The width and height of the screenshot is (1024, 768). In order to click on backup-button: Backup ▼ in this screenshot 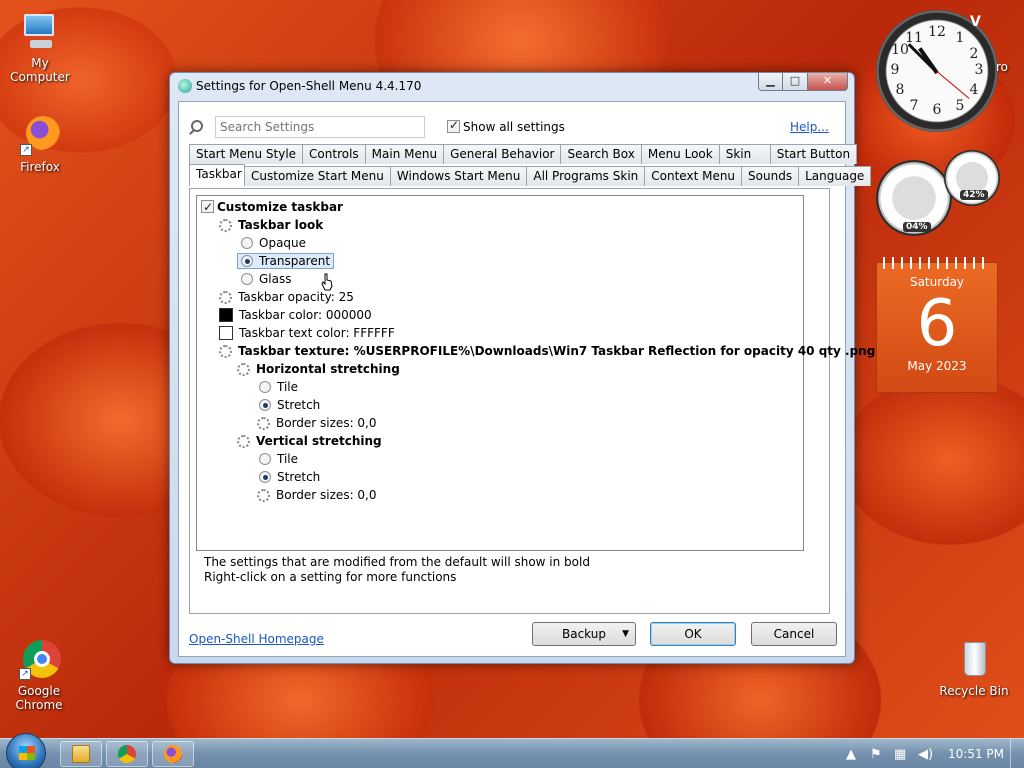, I will do `click(584, 634)`.